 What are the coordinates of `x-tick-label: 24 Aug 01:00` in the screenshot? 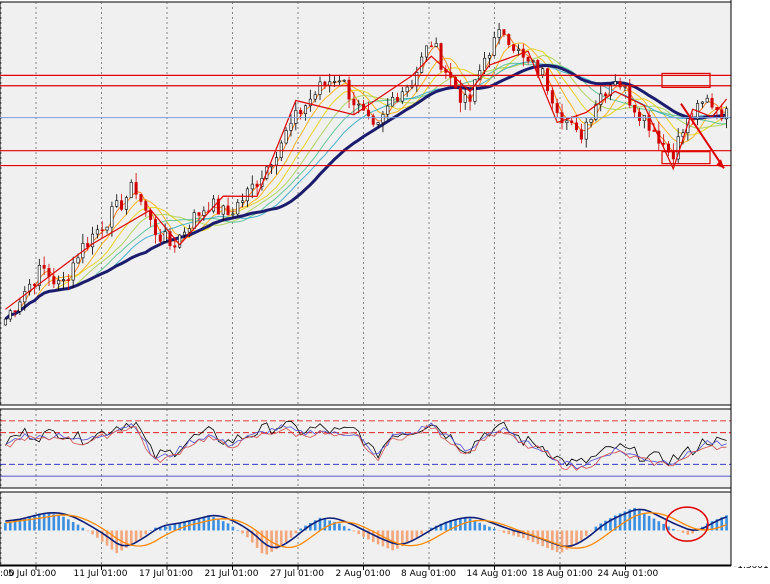 It's located at (628, 574).